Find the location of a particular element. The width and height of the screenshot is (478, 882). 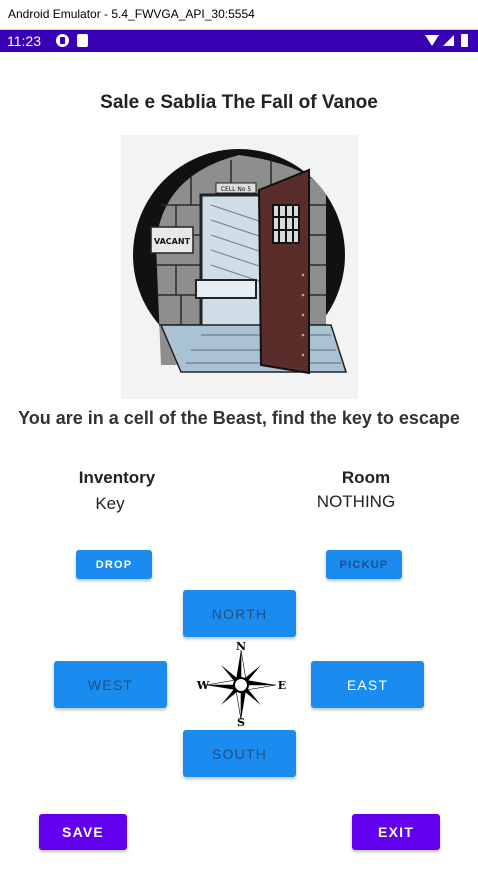

cell-illustration: CELL No 5 VACANT is located at coordinates (239, 267).